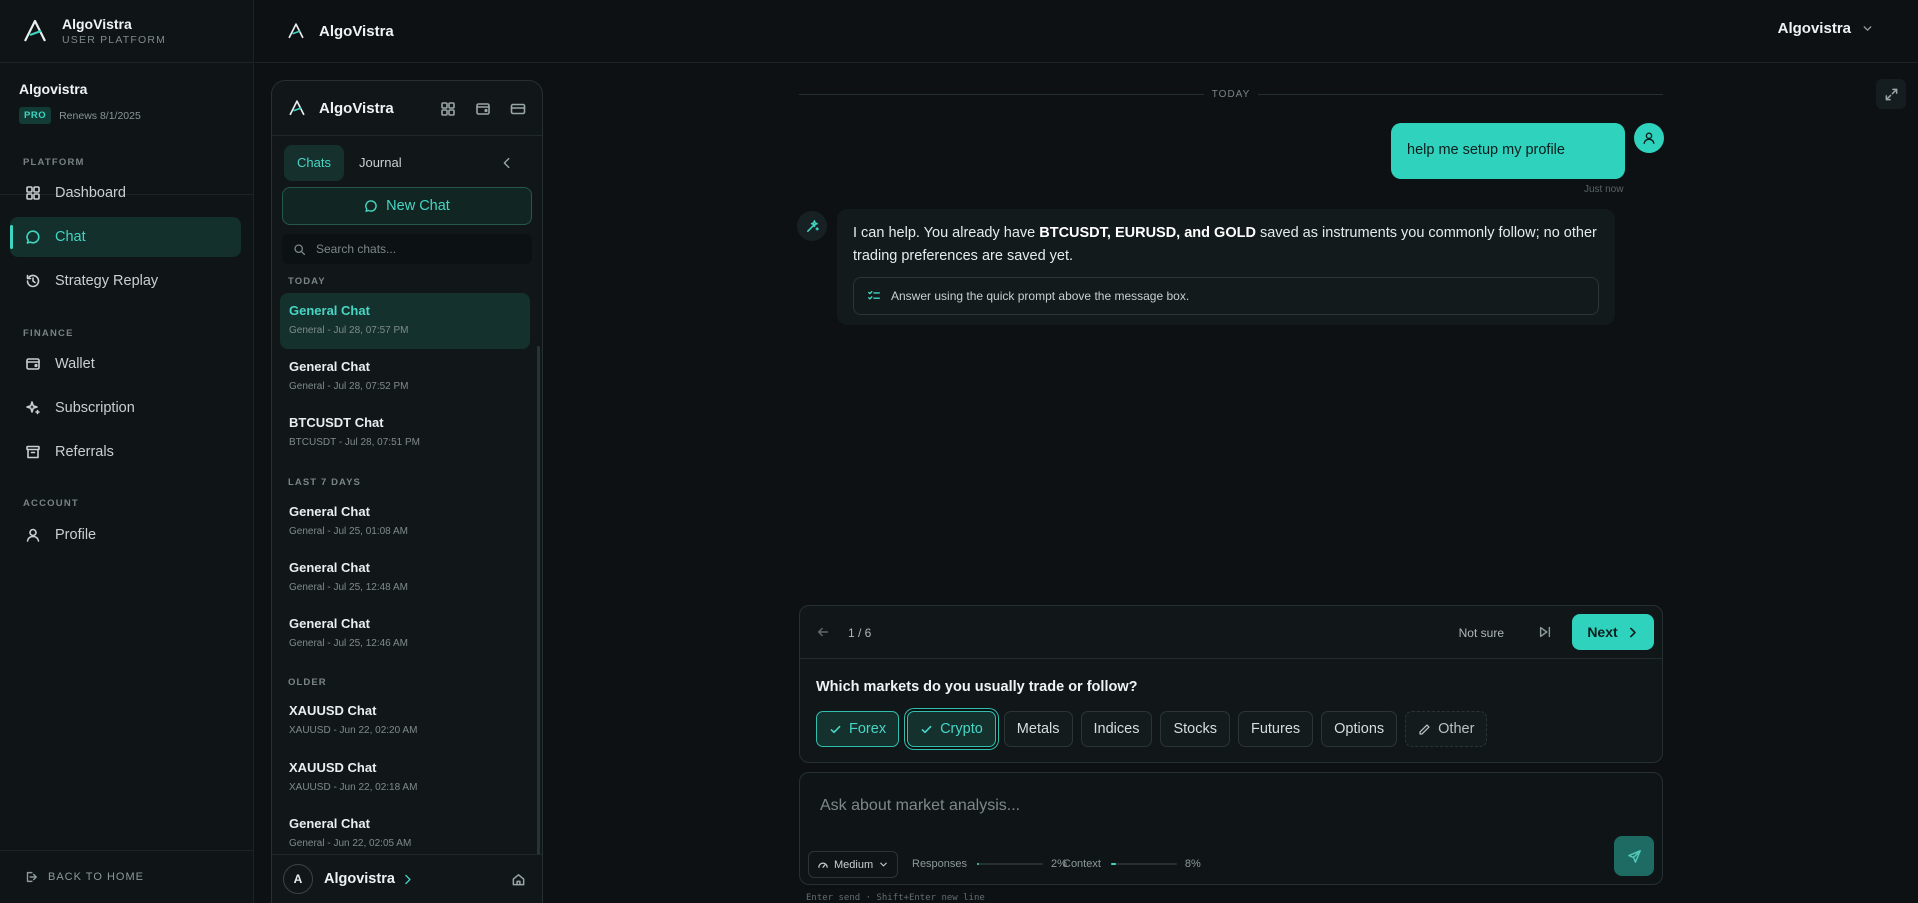 This screenshot has width=1918, height=903. Describe the element at coordinates (336, 422) in the screenshot. I see `chat-title: BTCUSDT Chat` at that location.